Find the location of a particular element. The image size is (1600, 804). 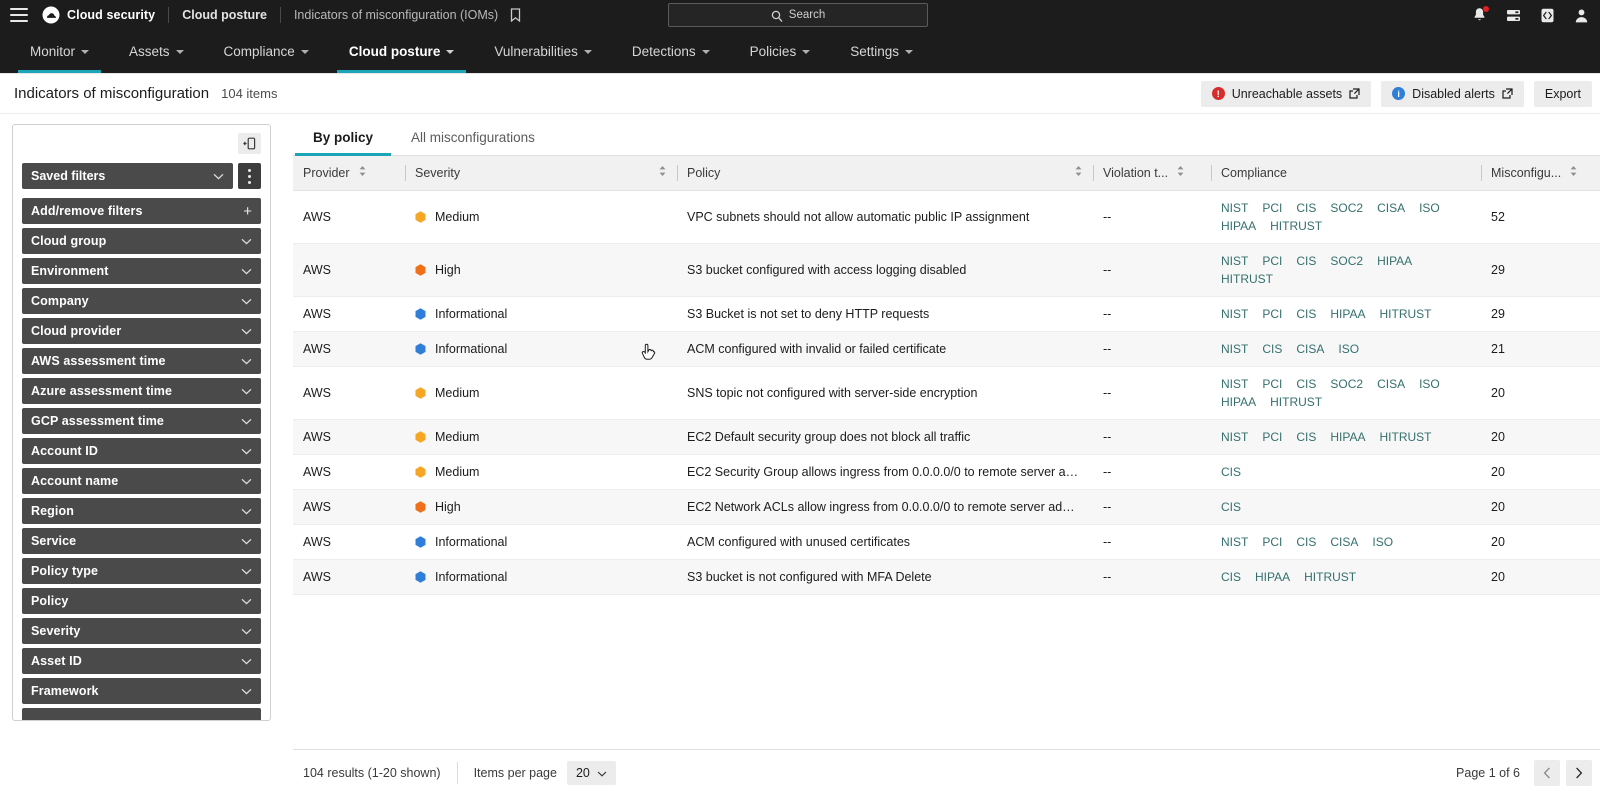

filter-item-environment: Environment is located at coordinates (141, 271).